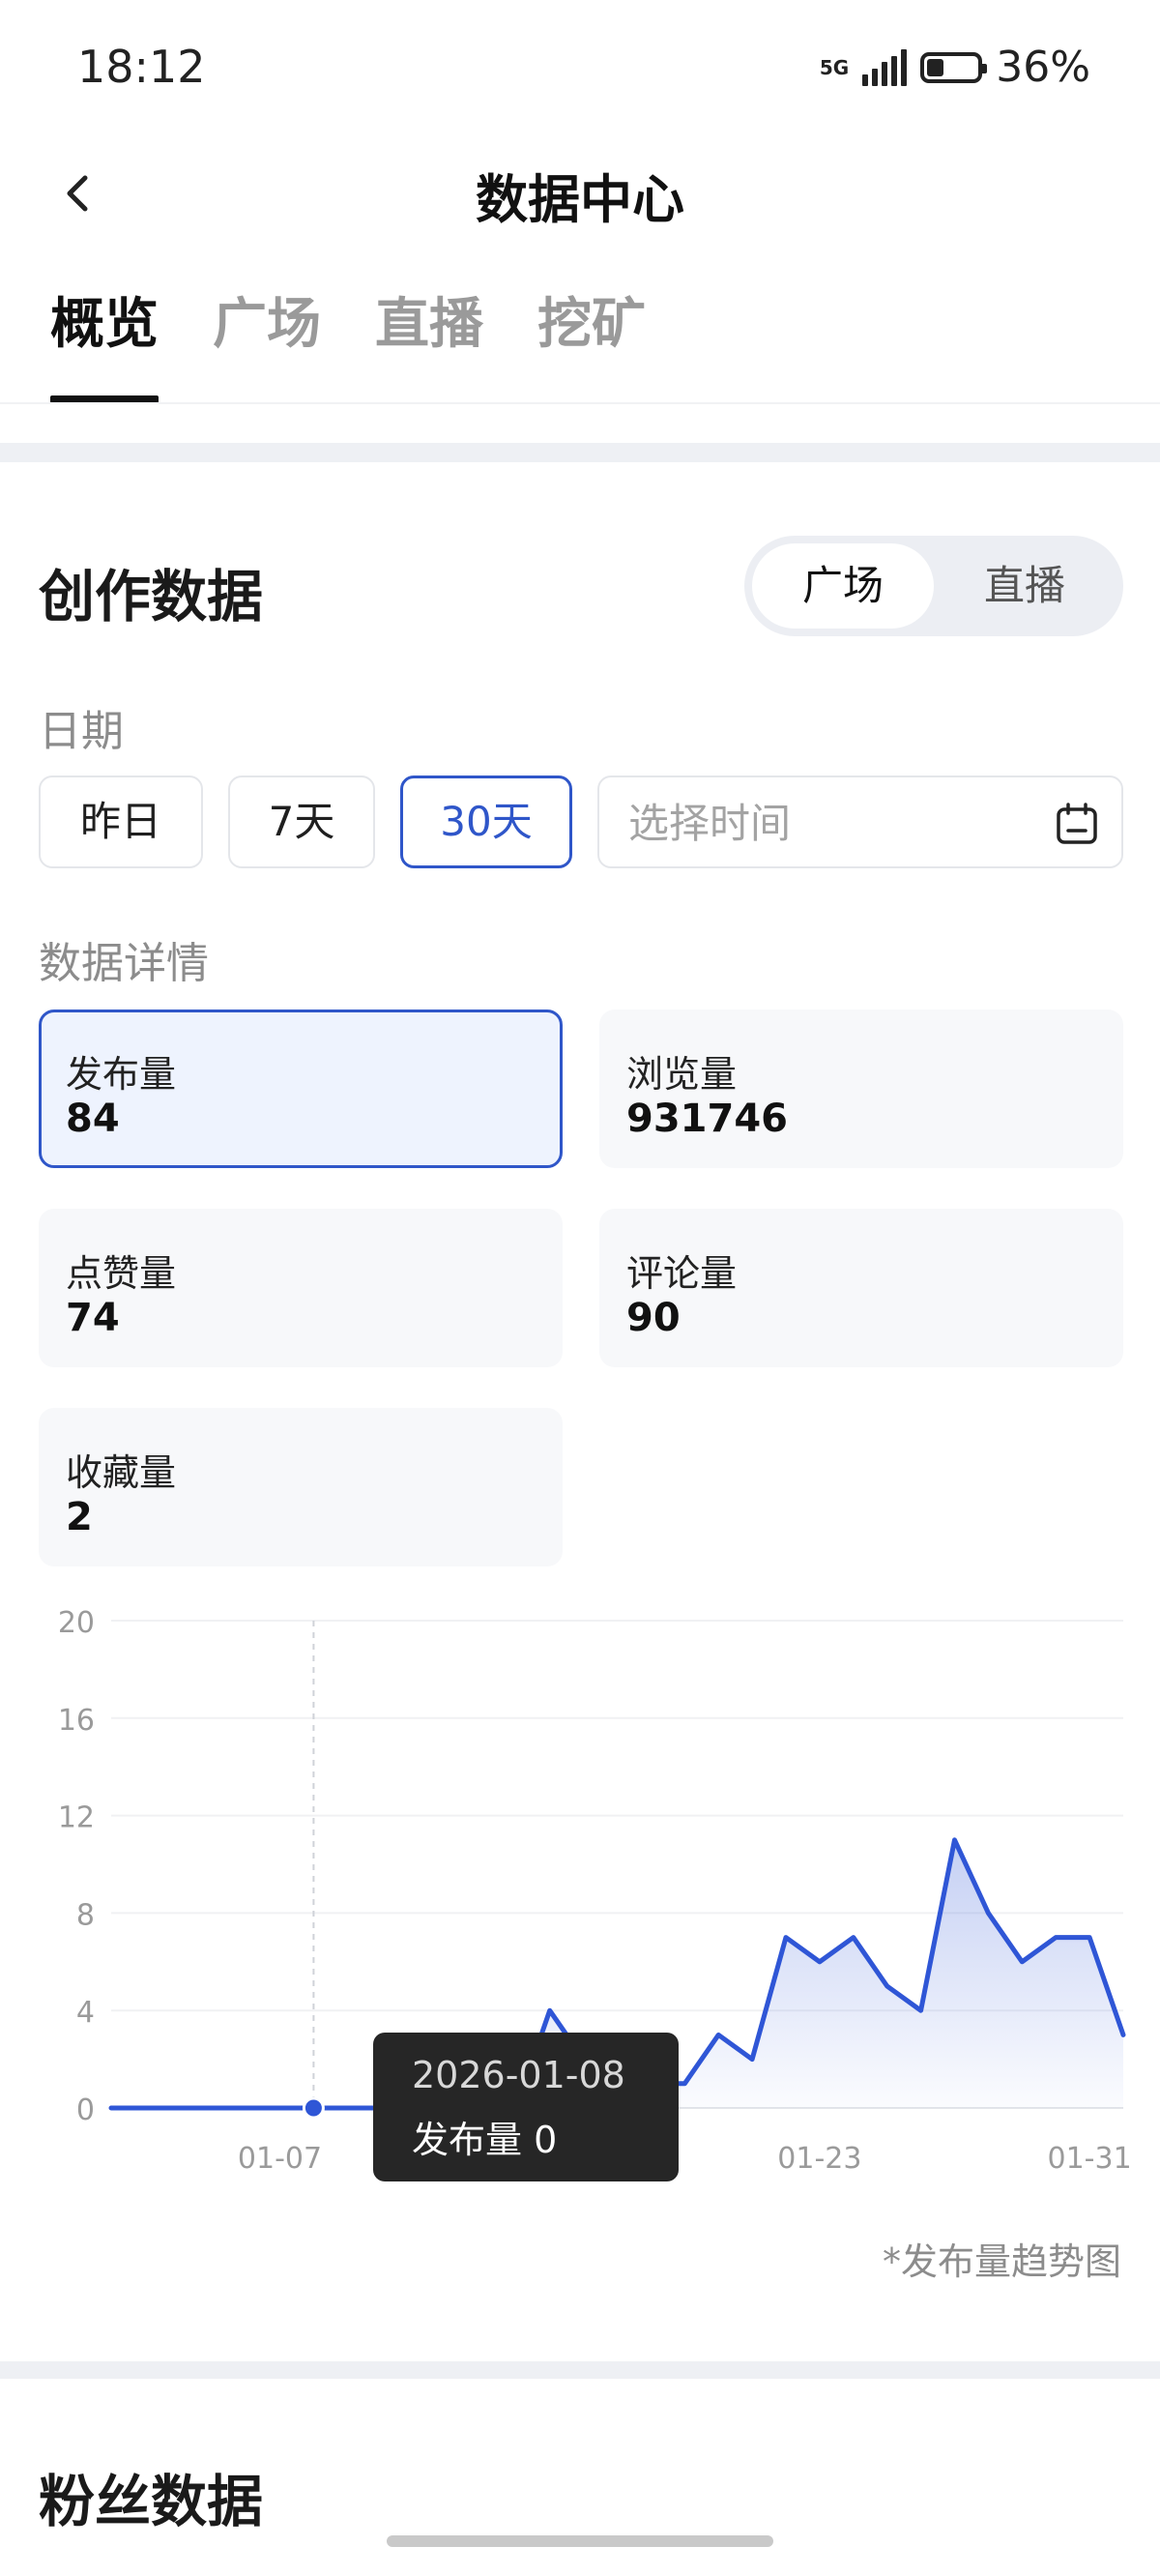 The width and height of the screenshot is (1160, 2576). Describe the element at coordinates (267, 341) in the screenshot. I see `tab-square: 广场` at that location.